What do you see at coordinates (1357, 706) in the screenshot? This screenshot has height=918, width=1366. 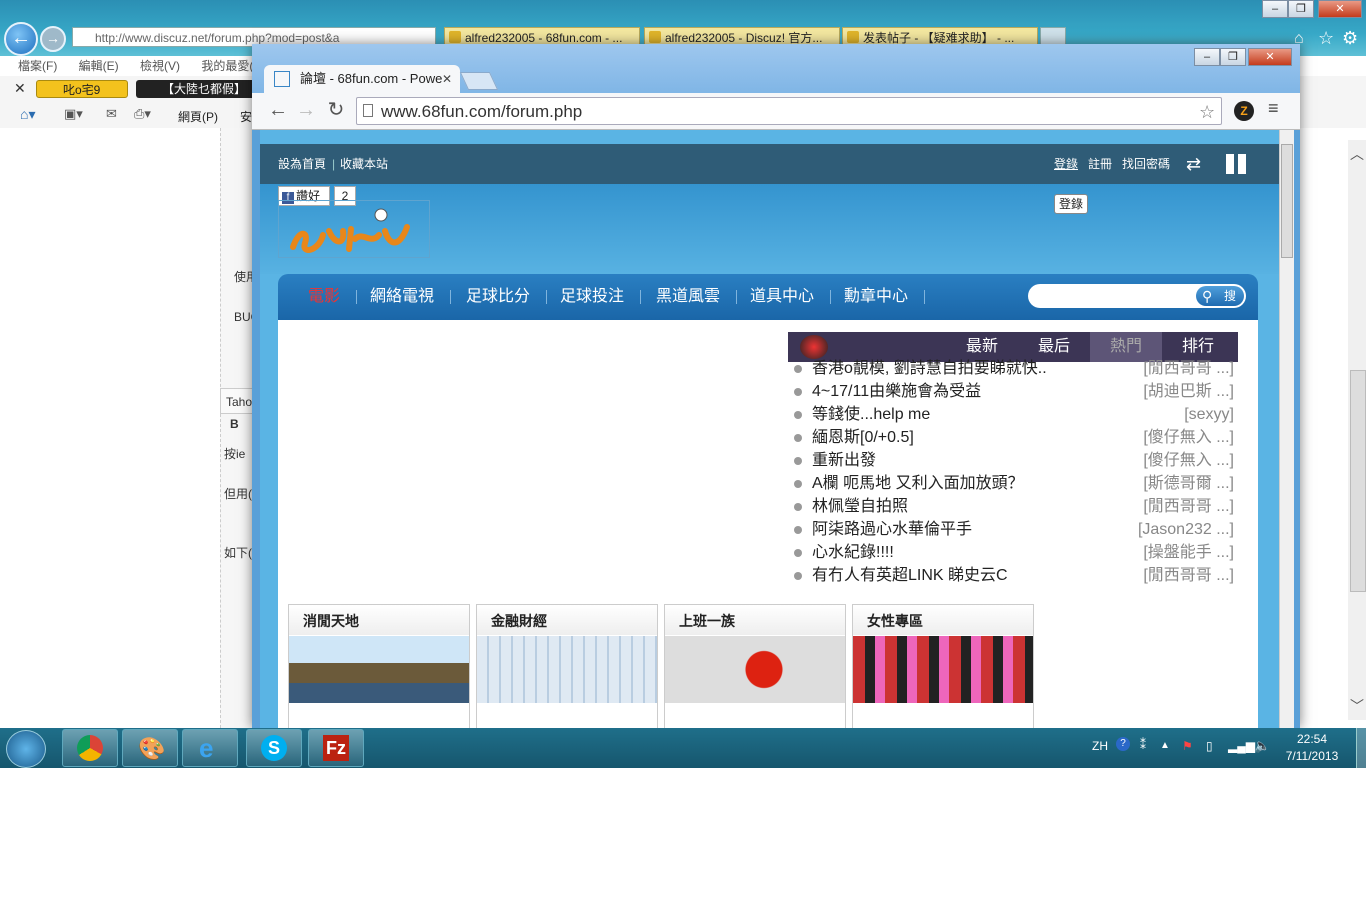 I see `scroll-down-icon: ﹀` at bounding box center [1357, 706].